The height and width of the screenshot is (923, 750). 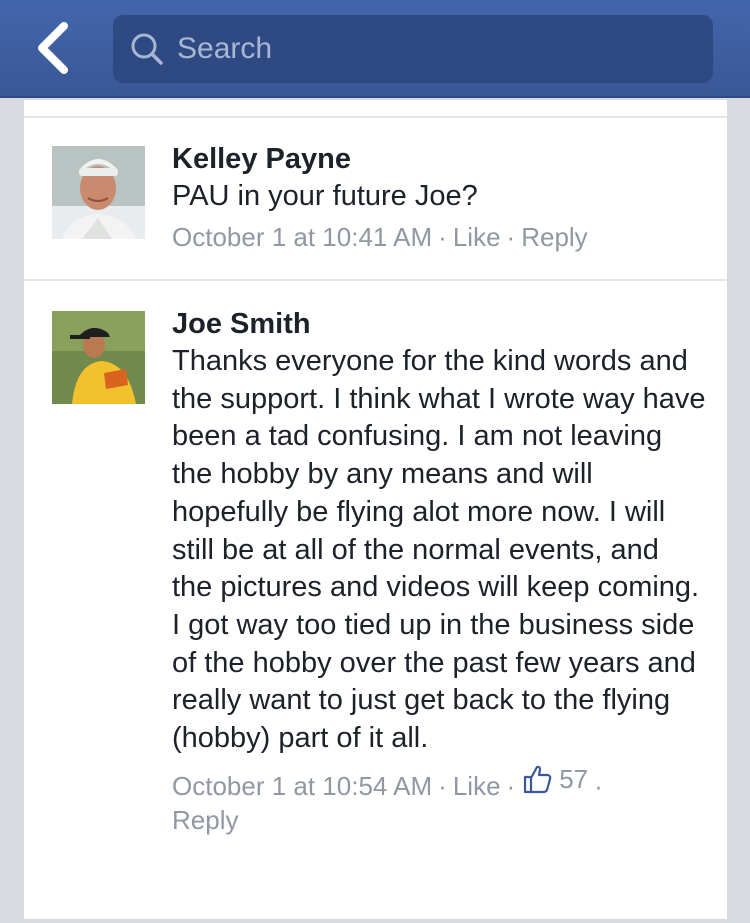 What do you see at coordinates (440, 49) in the screenshot?
I see `search-input` at bounding box center [440, 49].